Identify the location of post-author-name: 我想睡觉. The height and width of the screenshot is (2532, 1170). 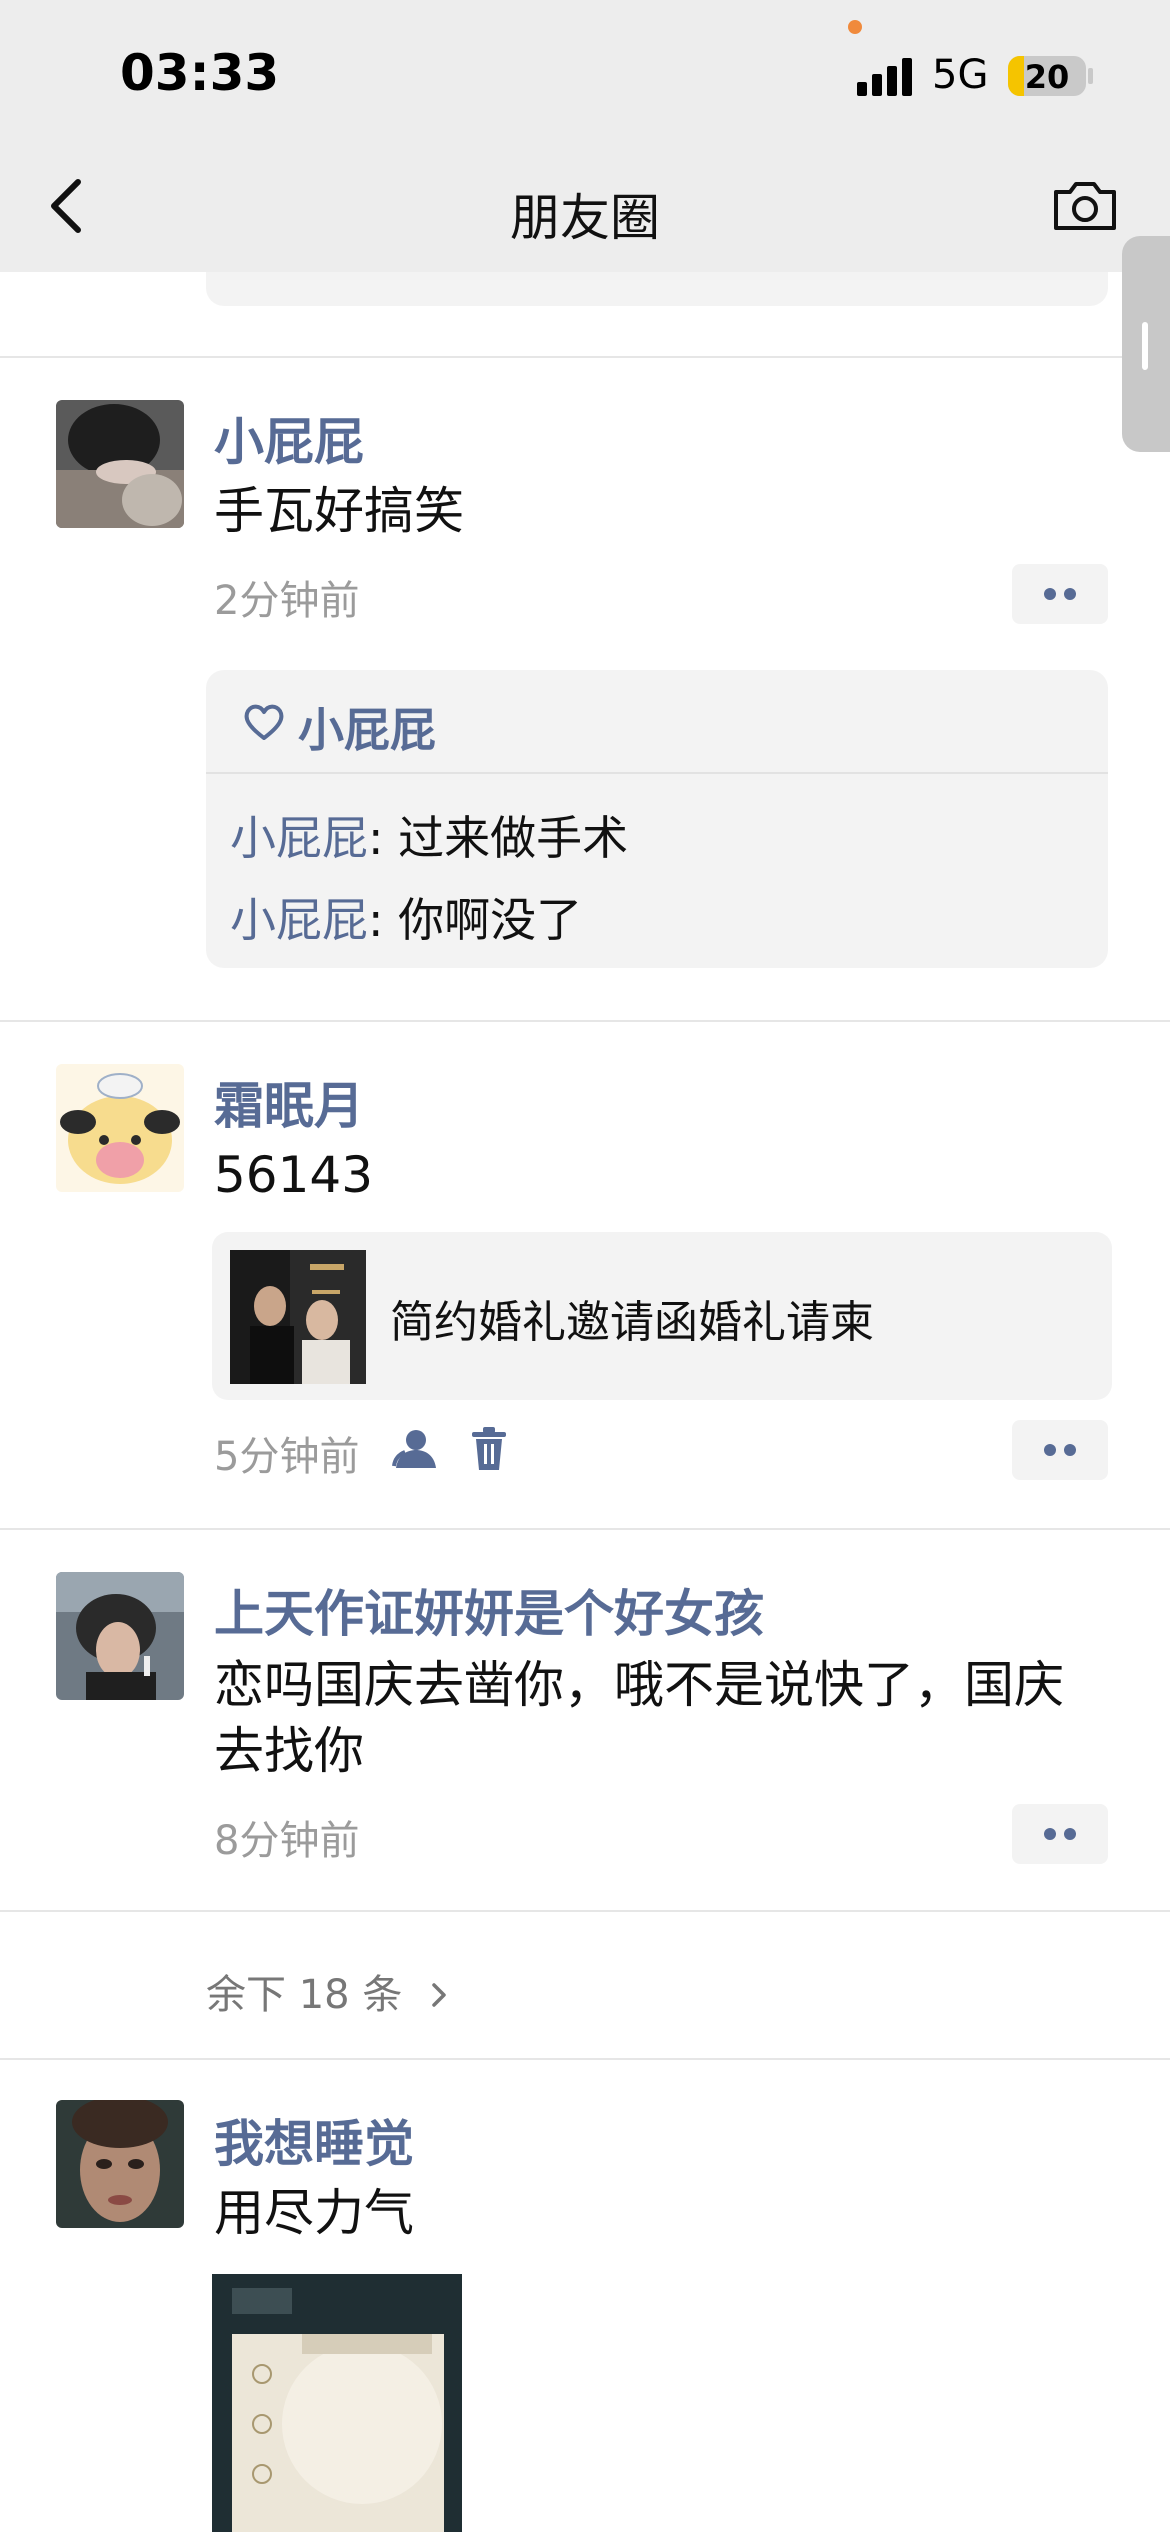
(314, 2140).